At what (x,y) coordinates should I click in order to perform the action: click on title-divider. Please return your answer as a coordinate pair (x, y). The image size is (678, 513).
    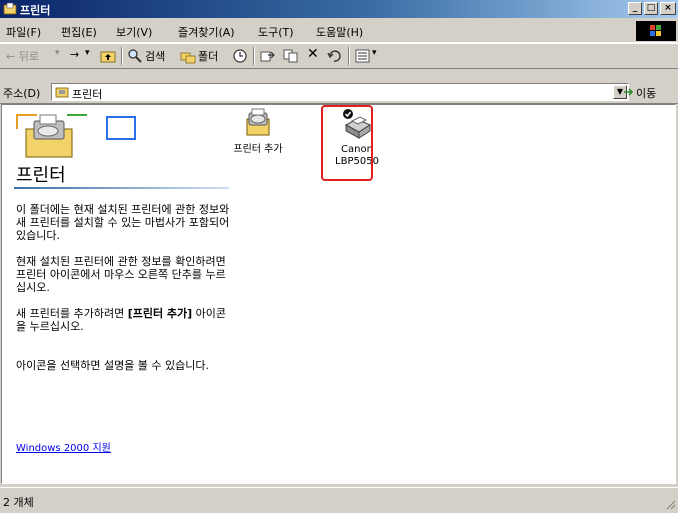
    Looking at the image, I should click on (121, 188).